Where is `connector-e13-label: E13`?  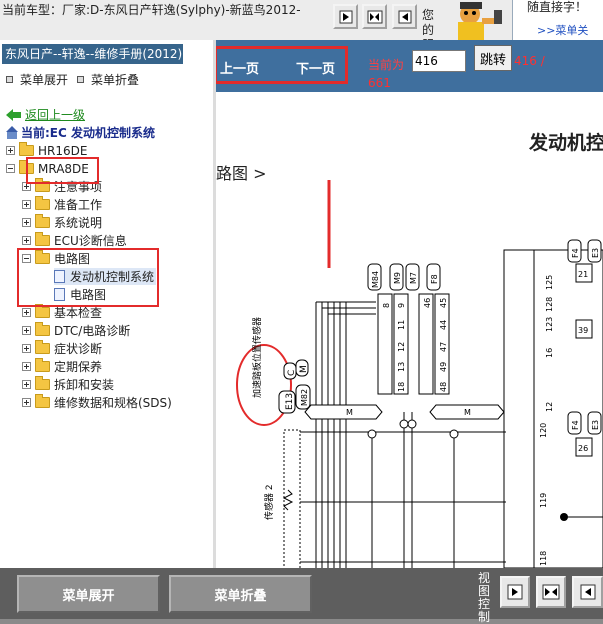 connector-e13-label: E13 is located at coordinates (290, 401).